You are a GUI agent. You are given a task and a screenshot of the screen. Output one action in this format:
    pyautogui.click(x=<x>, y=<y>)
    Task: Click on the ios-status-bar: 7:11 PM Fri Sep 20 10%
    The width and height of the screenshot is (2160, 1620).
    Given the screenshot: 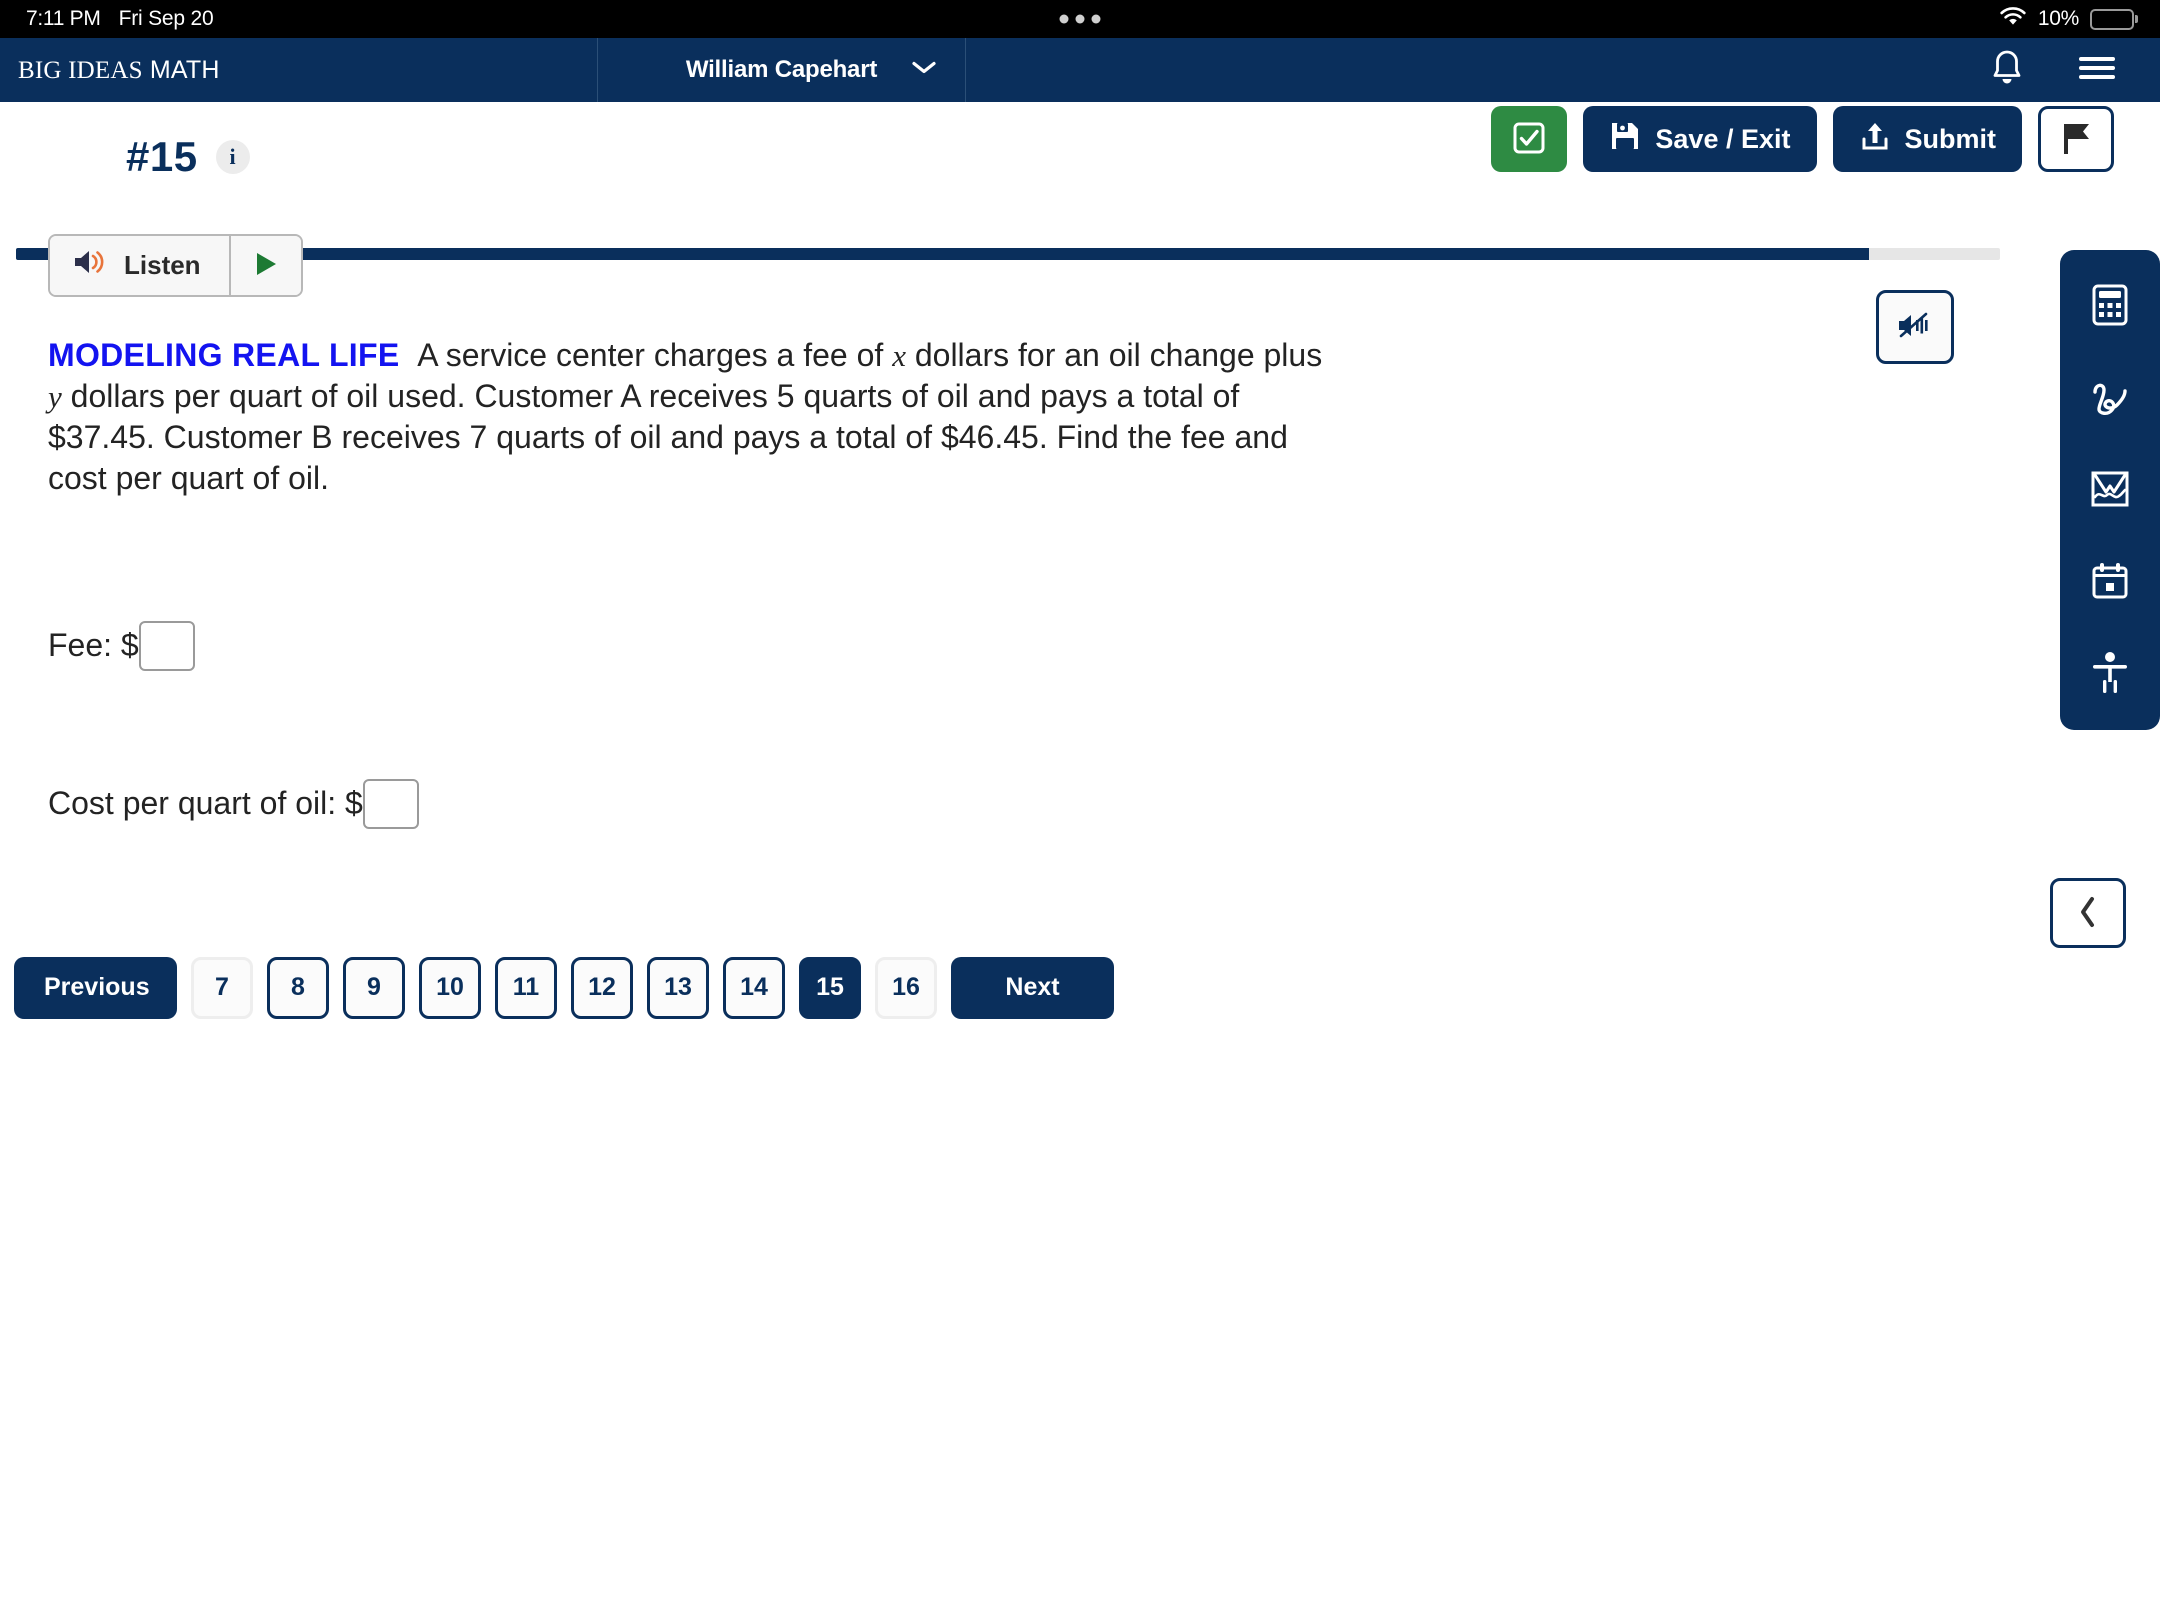 What is the action you would take?
    pyautogui.click(x=1080, y=19)
    